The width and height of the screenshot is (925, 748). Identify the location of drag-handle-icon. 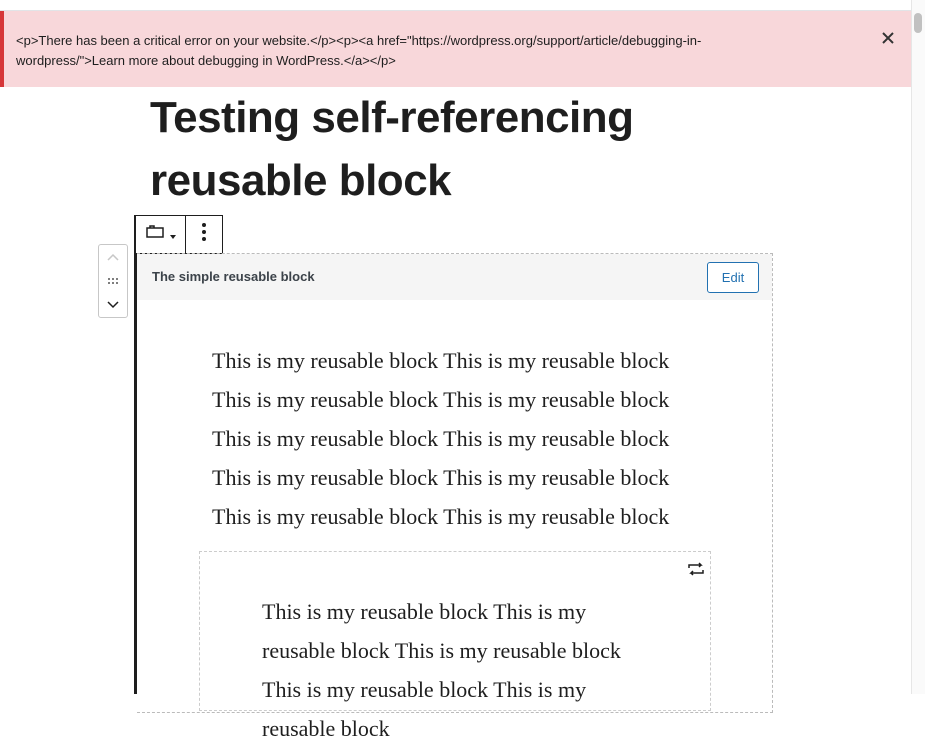
(113, 281).